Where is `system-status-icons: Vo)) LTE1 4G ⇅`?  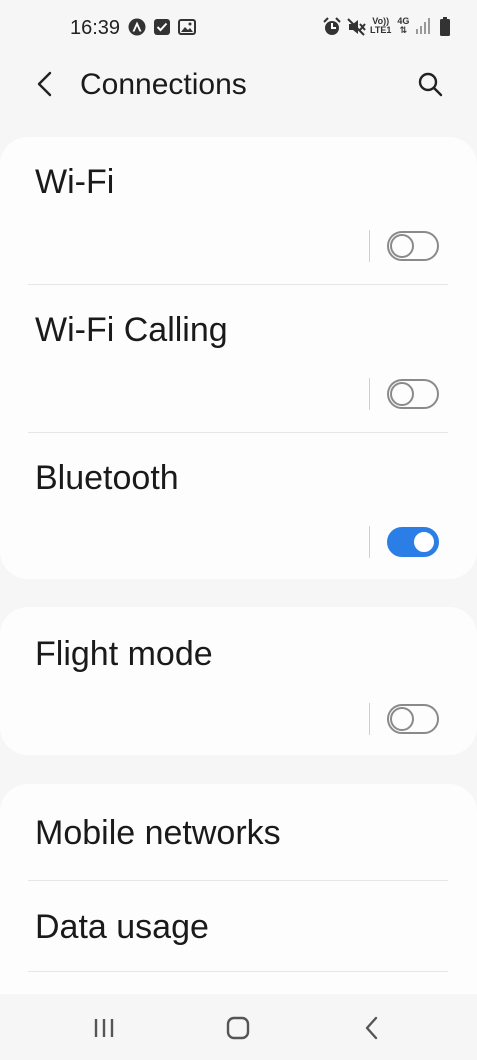
system-status-icons: Vo)) LTE1 4G ⇅ is located at coordinates (389, 26).